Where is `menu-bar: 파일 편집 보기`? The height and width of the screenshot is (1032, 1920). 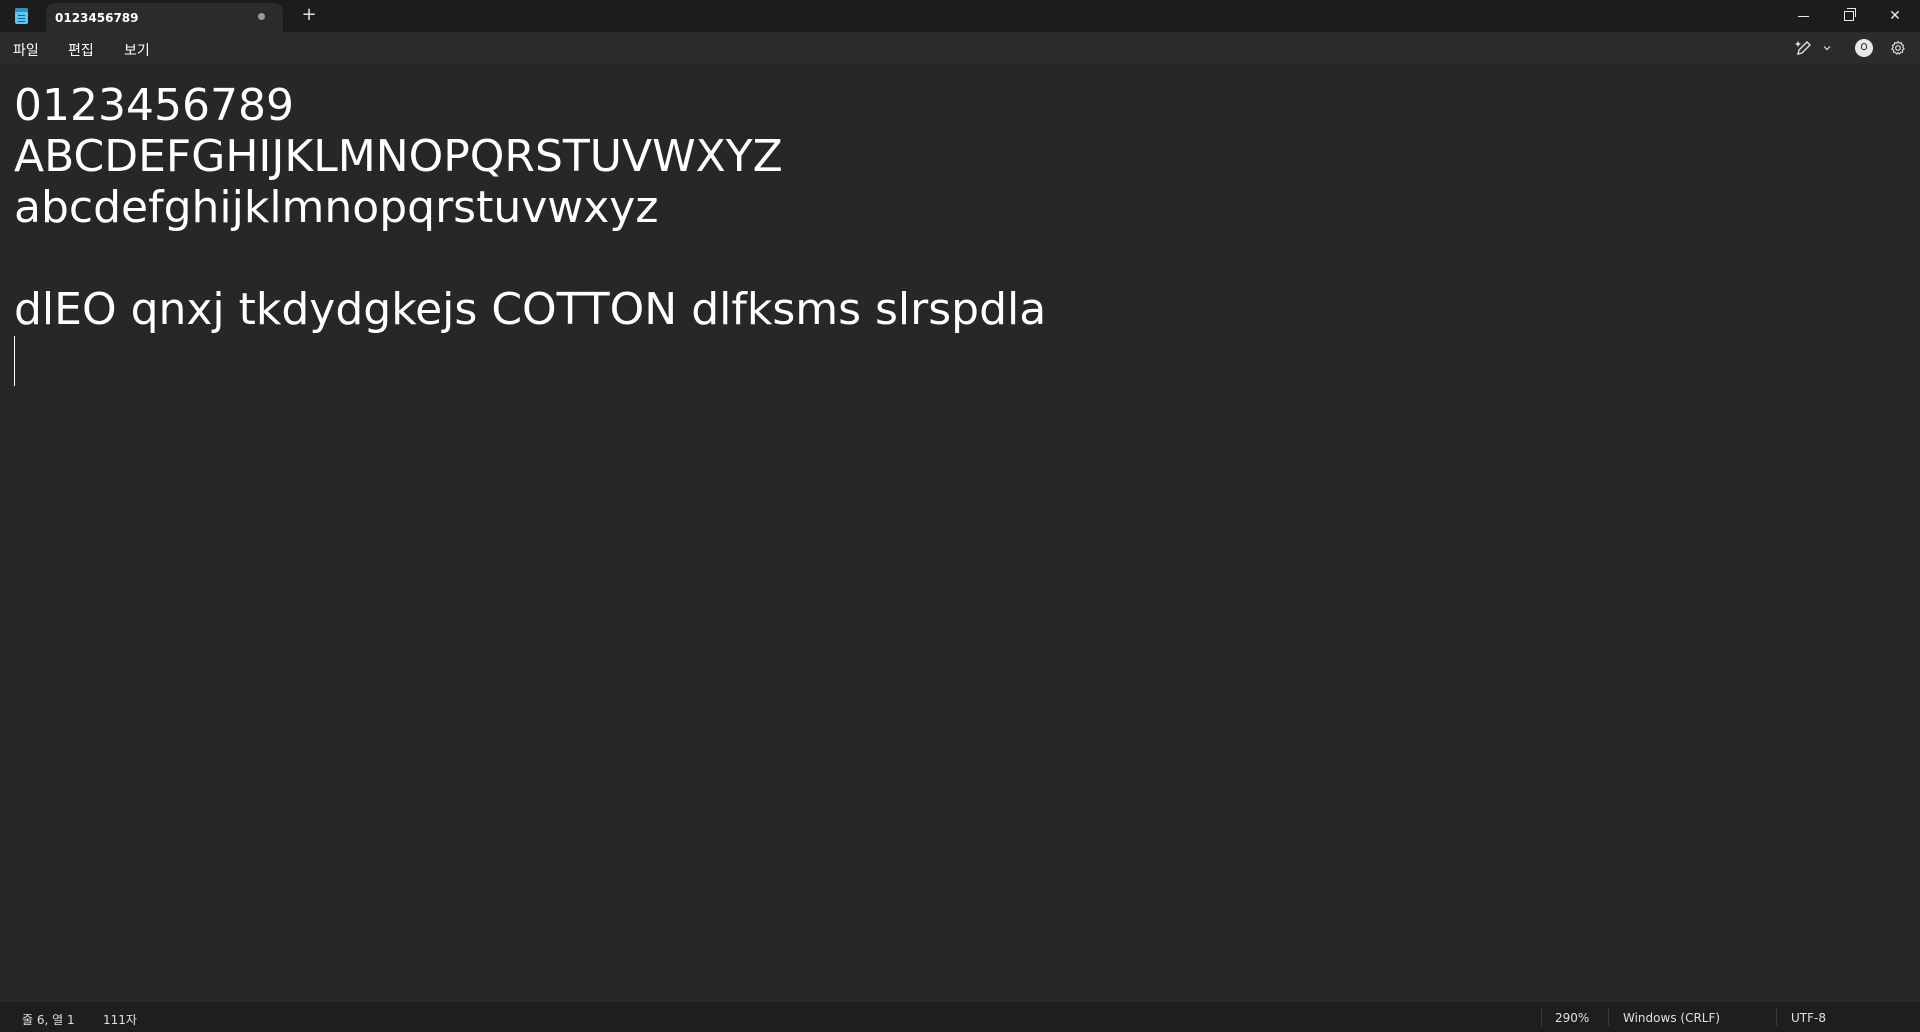 menu-bar: 파일 편집 보기 is located at coordinates (960, 48).